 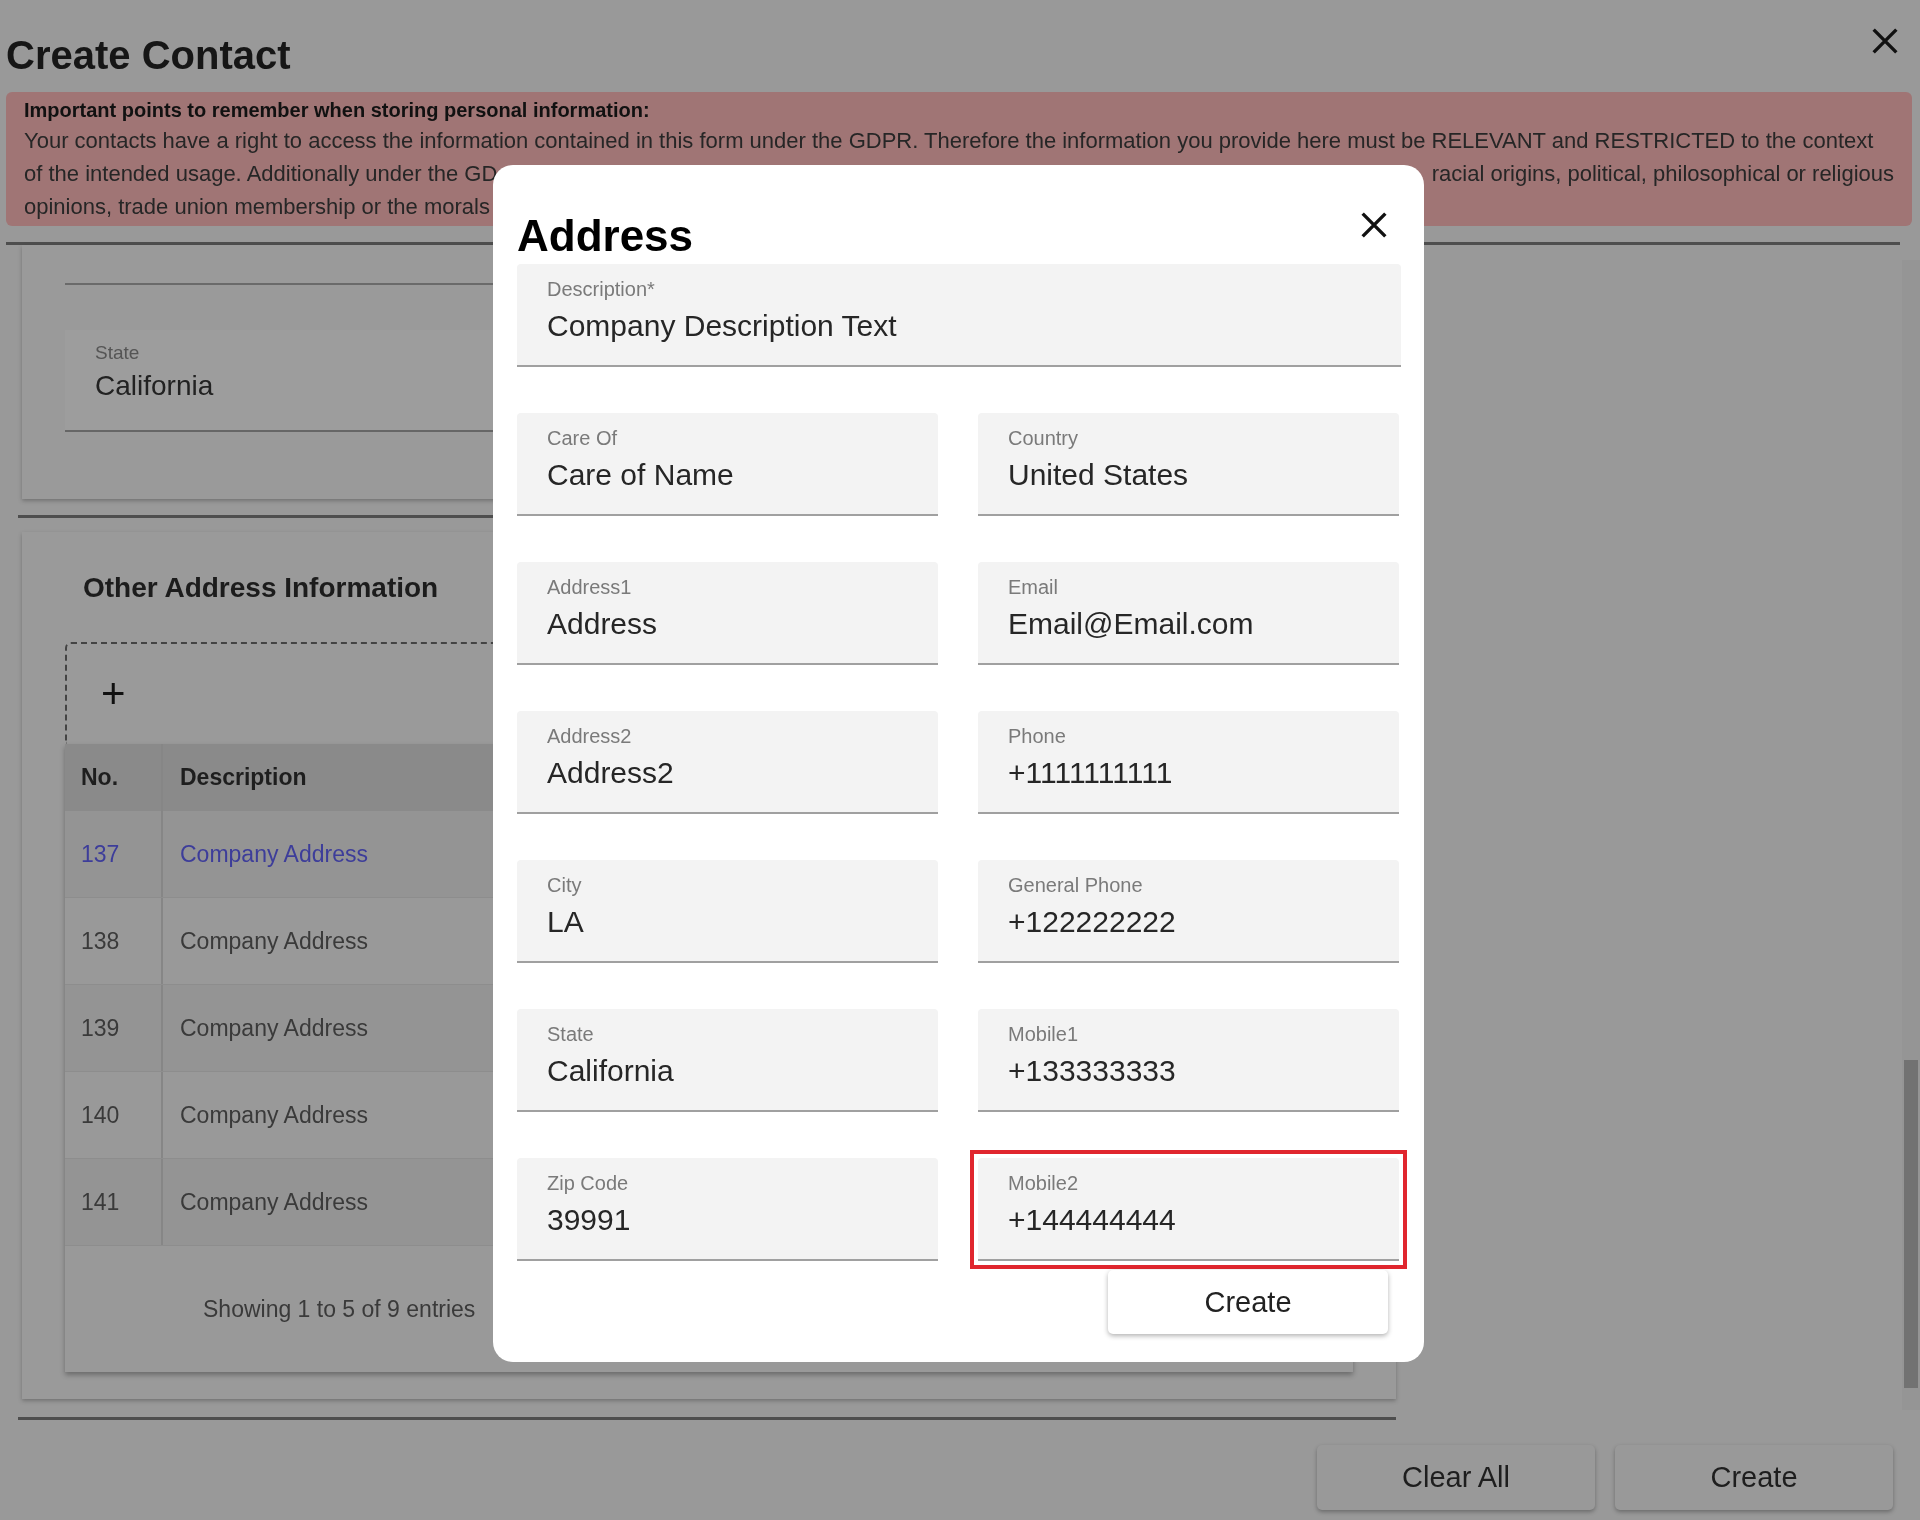 What do you see at coordinates (1188, 613) in the screenshot?
I see `input-field: Email Email@Email.com` at bounding box center [1188, 613].